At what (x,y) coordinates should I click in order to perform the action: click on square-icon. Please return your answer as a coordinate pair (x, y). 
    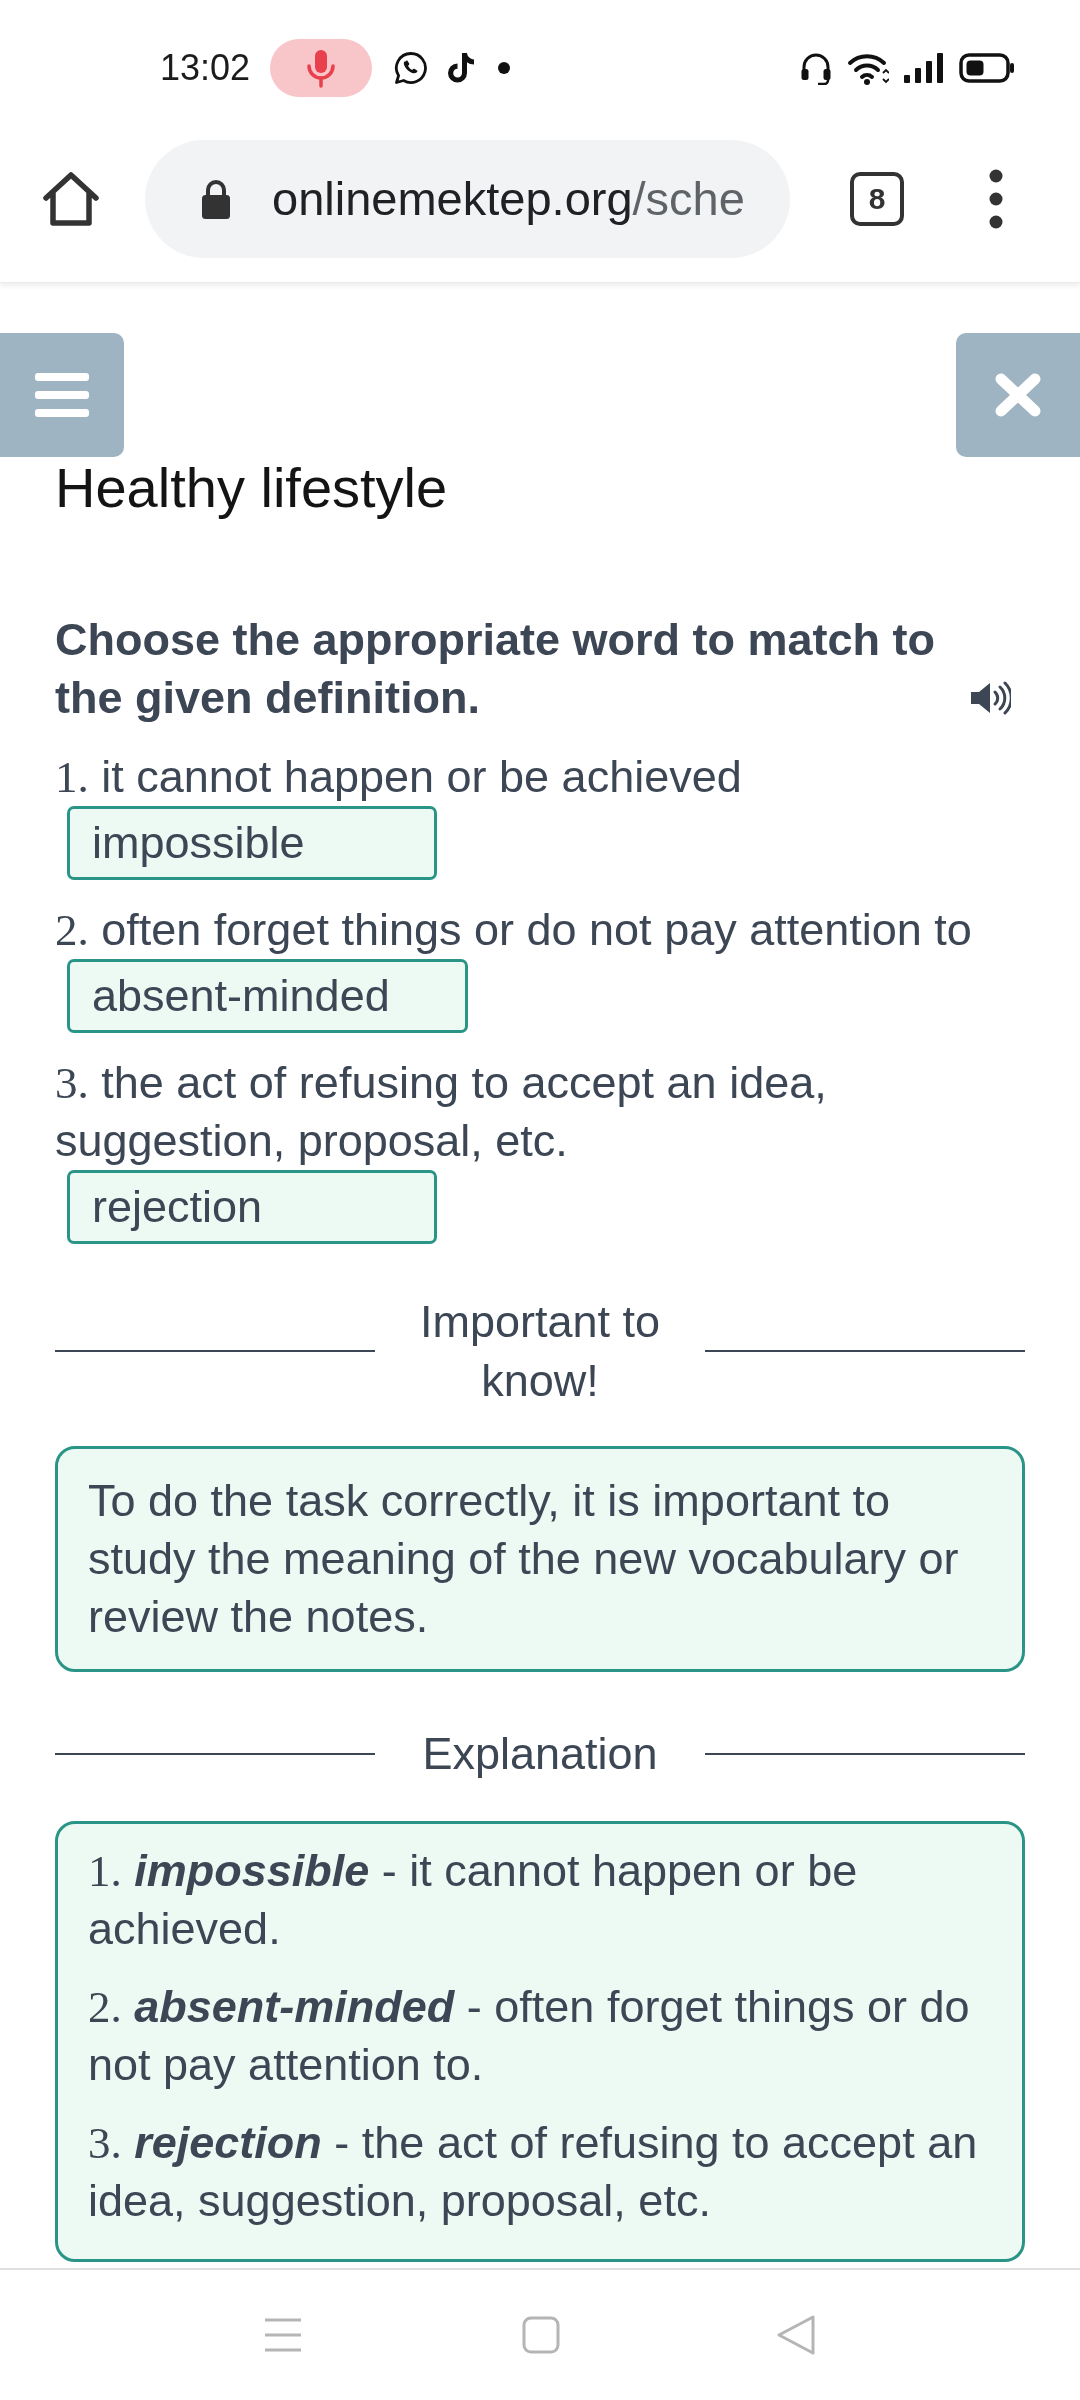
    Looking at the image, I should click on (541, 2335).